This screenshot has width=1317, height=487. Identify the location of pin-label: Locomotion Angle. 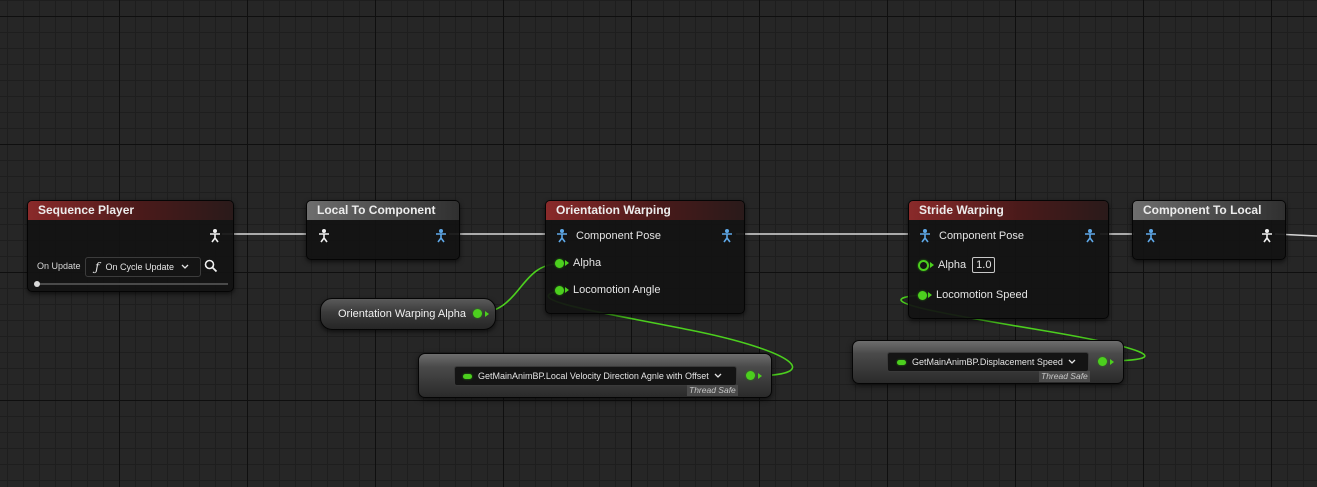
(617, 290).